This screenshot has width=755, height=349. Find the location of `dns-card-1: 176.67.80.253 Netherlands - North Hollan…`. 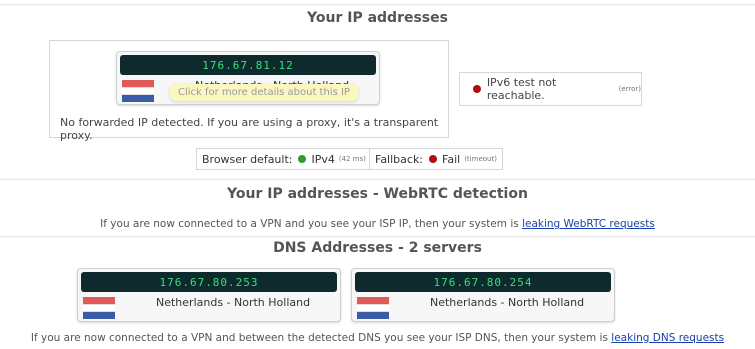

dns-card-1: 176.67.80.253 Netherlands - North Hollan… is located at coordinates (209, 295).